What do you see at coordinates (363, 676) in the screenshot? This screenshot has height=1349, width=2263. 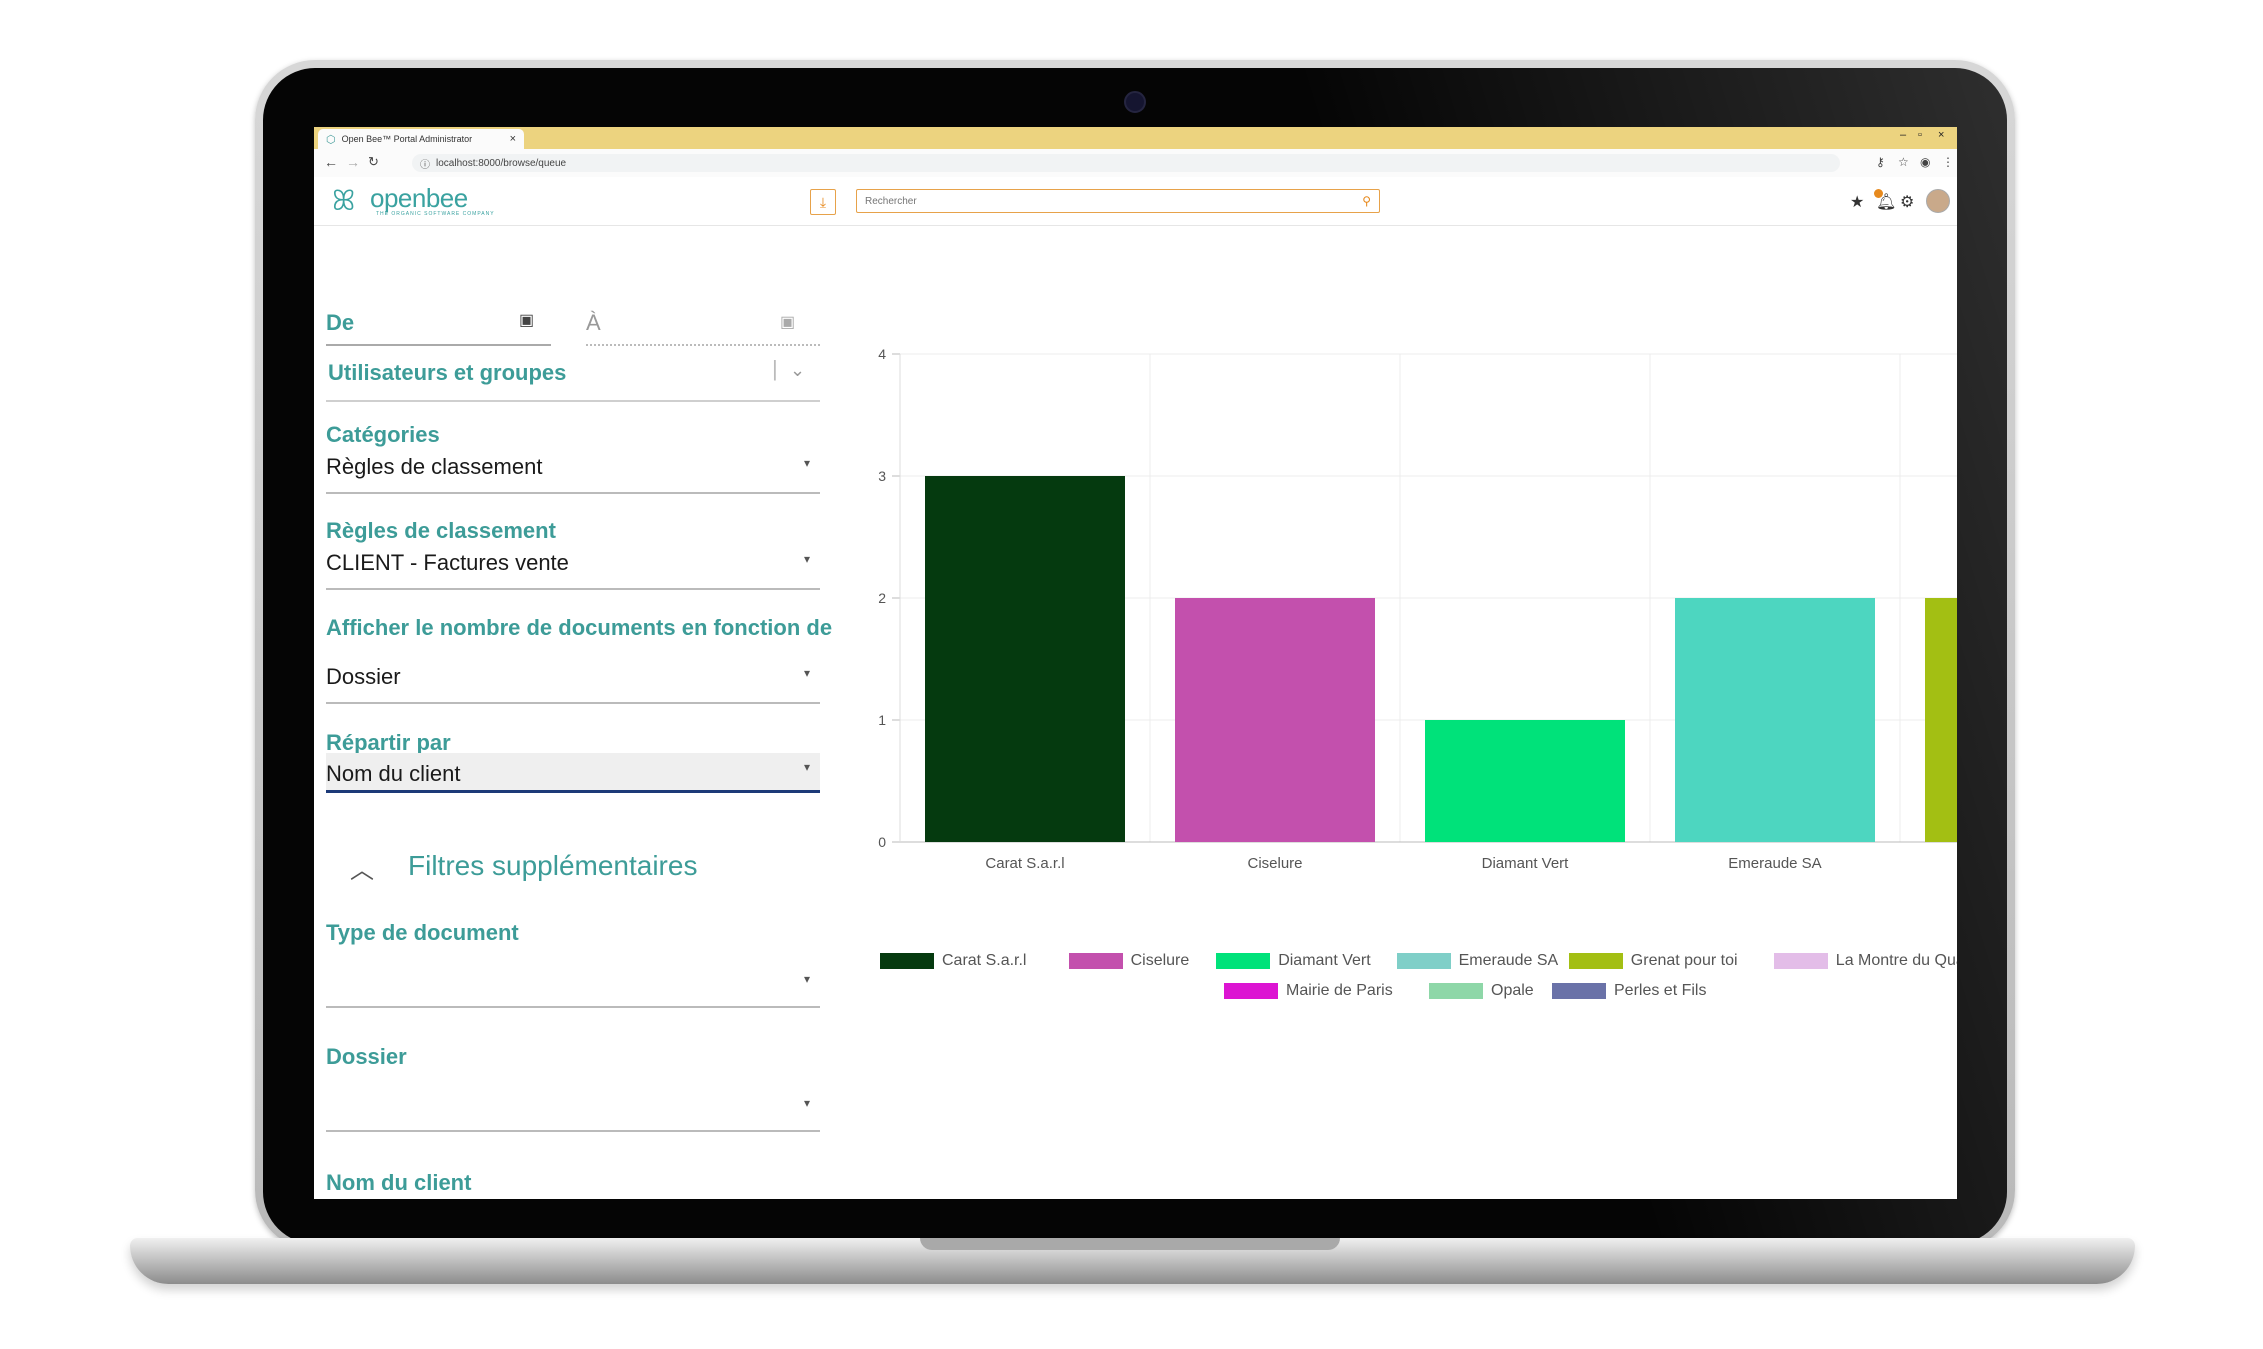 I see `count-by-value: Dossier` at bounding box center [363, 676].